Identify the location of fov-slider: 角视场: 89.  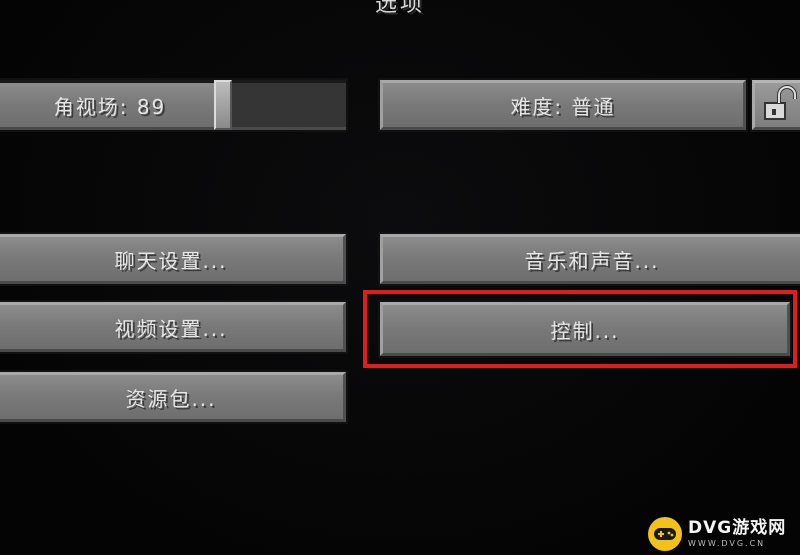
(174, 105).